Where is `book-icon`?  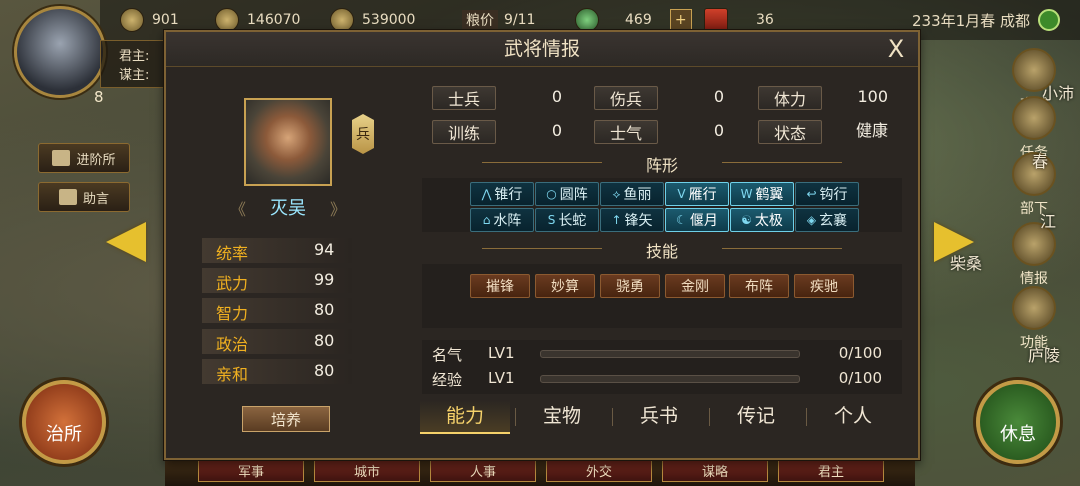 book-icon is located at coordinates (67, 197).